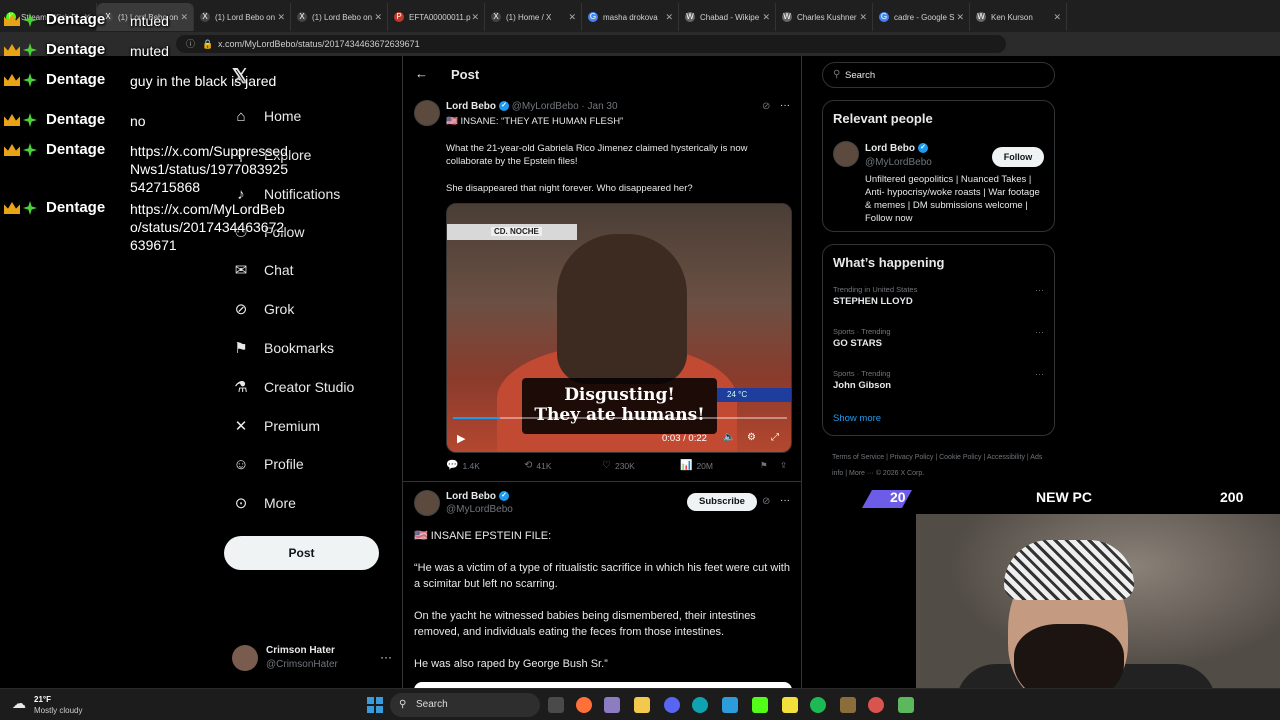 This screenshot has height=720, width=1280. I want to click on browser-tab: X (1) Home / X ✕, so click(533, 17).